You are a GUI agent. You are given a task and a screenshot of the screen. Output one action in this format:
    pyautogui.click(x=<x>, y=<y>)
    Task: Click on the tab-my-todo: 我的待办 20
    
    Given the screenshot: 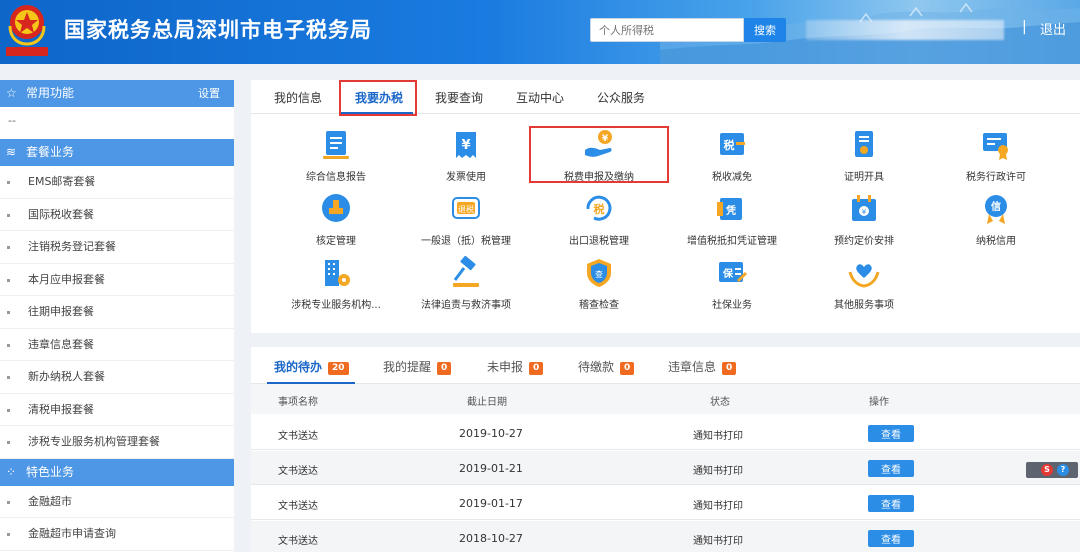 What is the action you would take?
    pyautogui.click(x=311, y=366)
    